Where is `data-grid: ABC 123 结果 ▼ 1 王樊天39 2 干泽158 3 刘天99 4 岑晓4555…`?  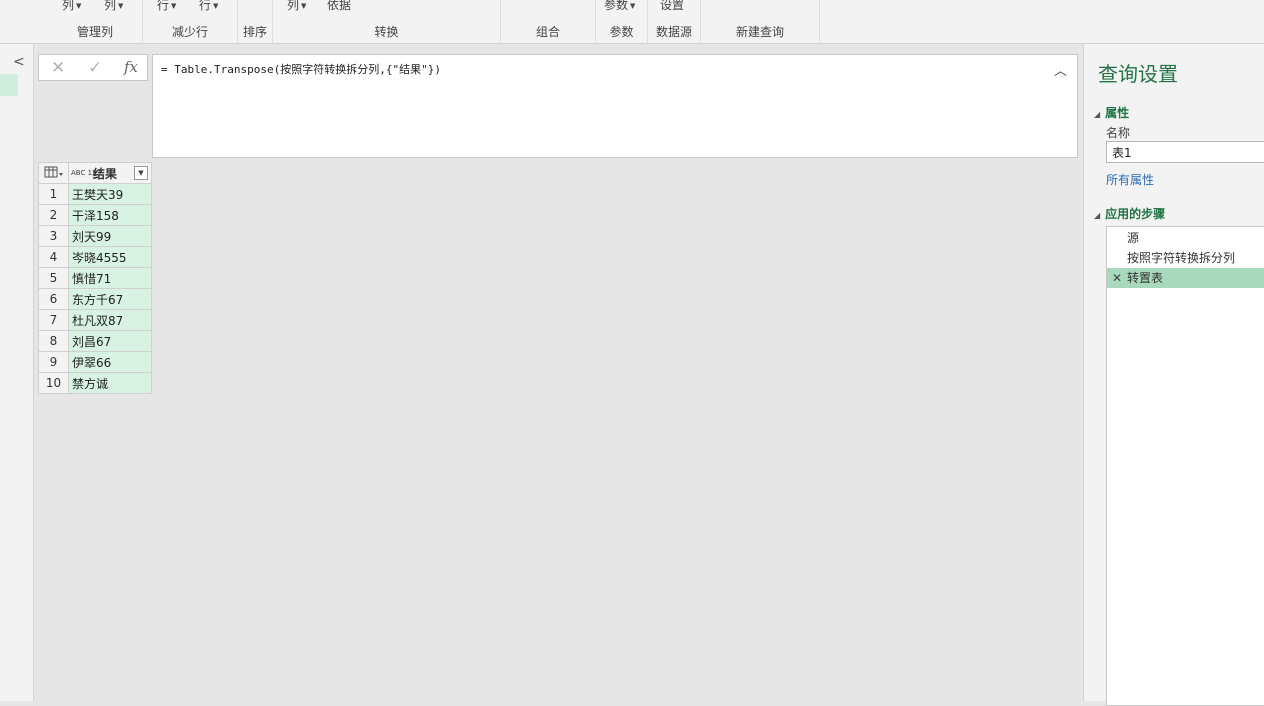 data-grid: ABC 123 结果 ▼ 1 王樊天39 2 干泽158 3 刘天99 4 岑晓4555… is located at coordinates (95, 278).